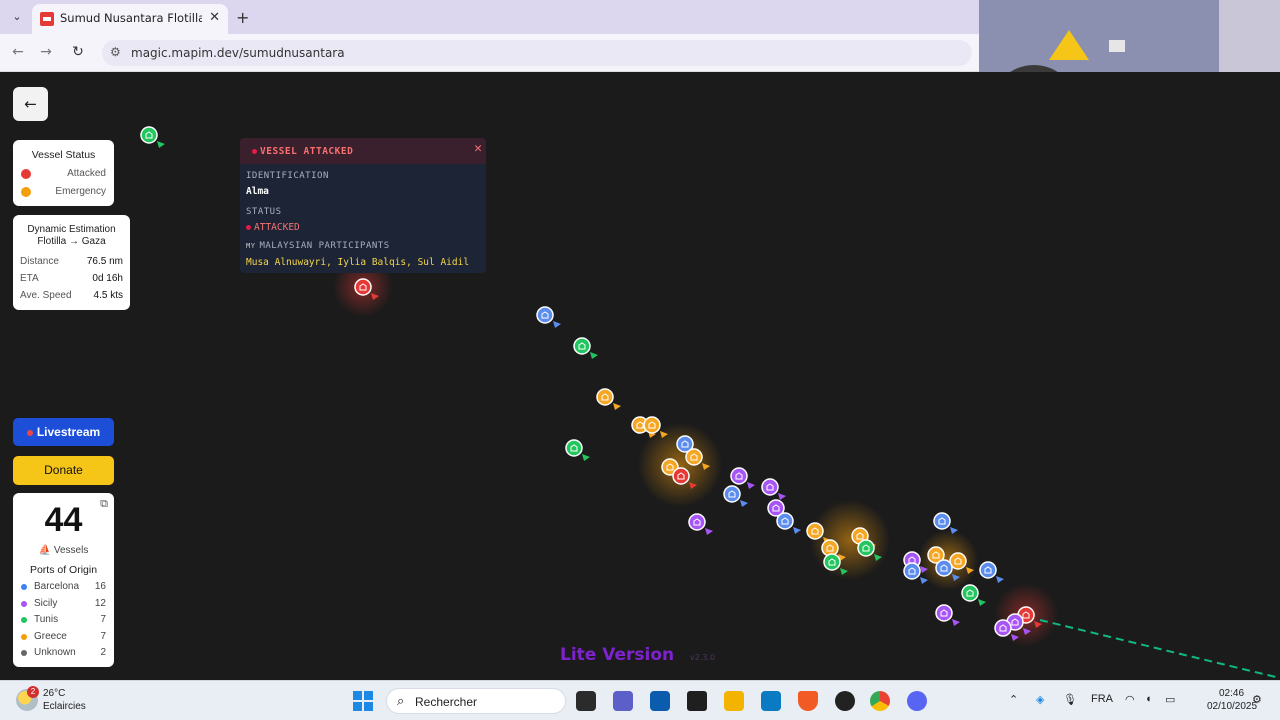 The image size is (1280, 720). What do you see at coordinates (845, 701) in the screenshot?
I see `obs-icon` at bounding box center [845, 701].